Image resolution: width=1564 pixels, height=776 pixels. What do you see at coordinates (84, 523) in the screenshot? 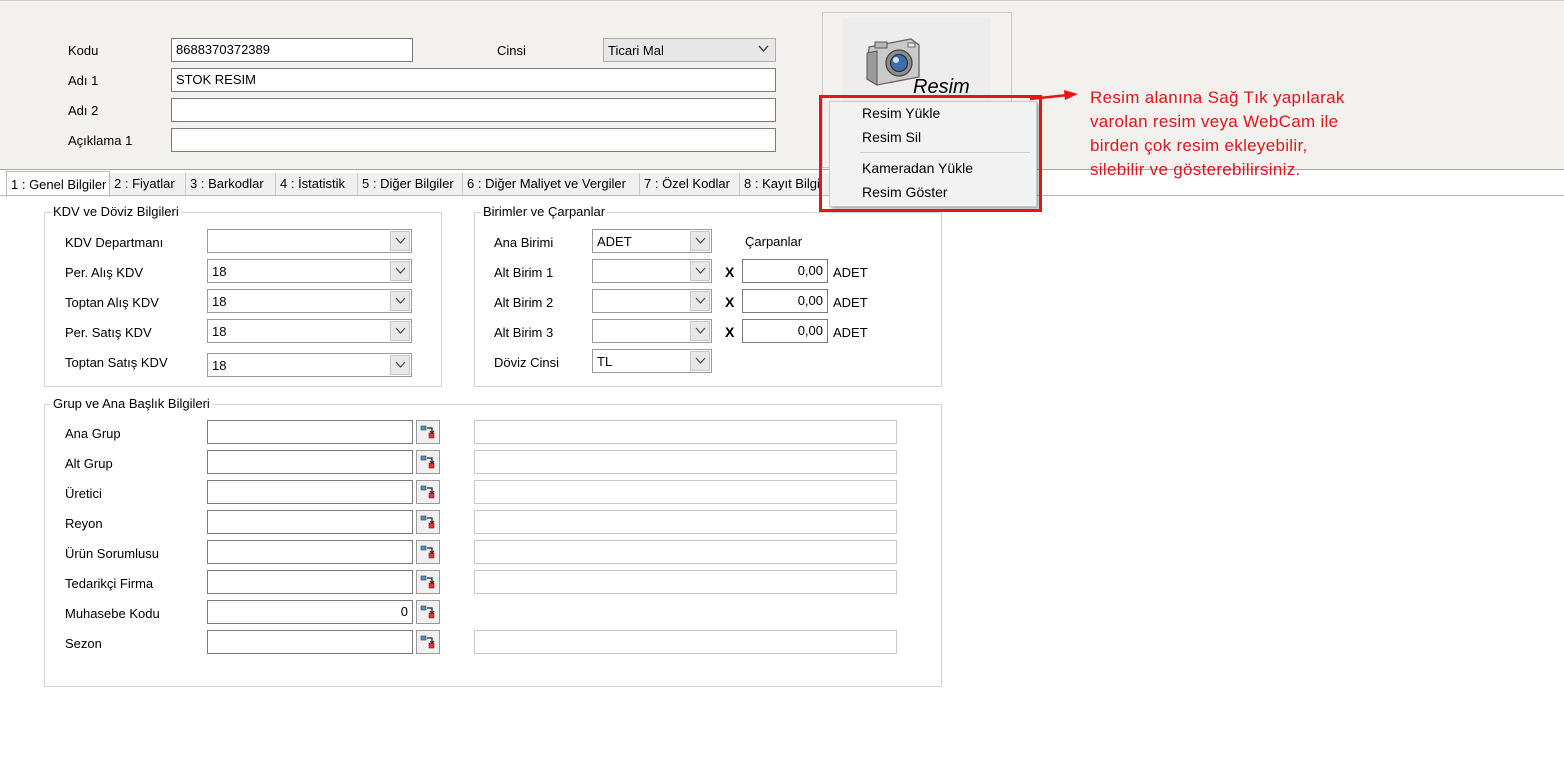
I see `reyon-label: Reyon` at bounding box center [84, 523].